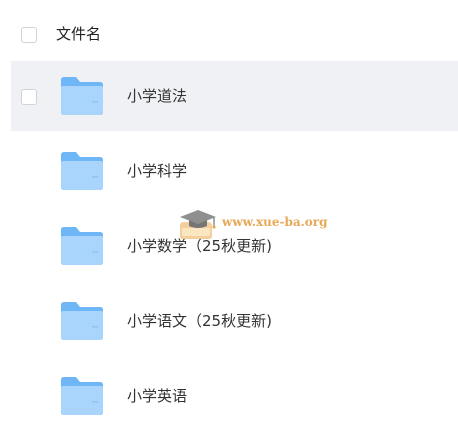  I want to click on file-name: 小学道法, so click(157, 96).